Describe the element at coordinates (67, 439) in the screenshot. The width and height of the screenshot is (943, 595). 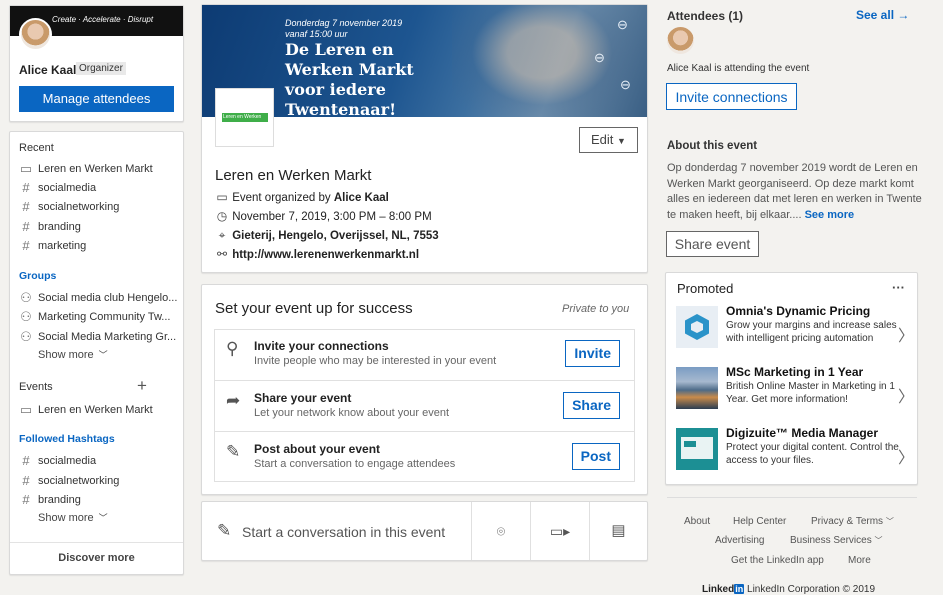
I see `hashtags-heading: Followed Hashtags` at that location.